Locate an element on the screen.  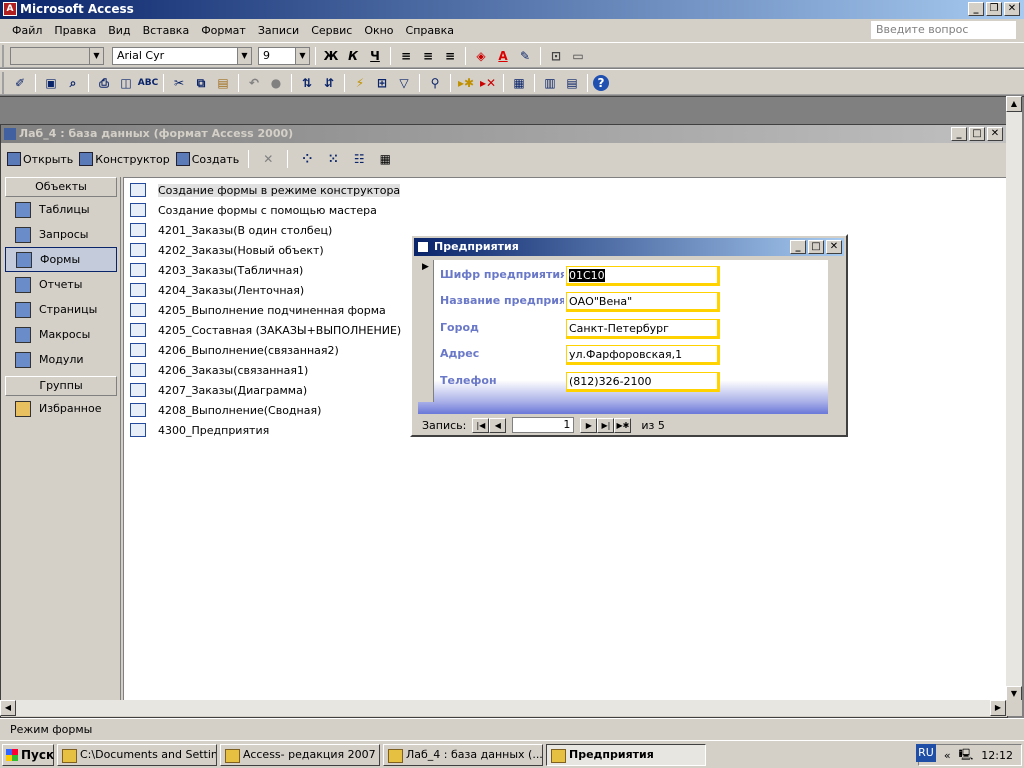
design-button: Конструктор is located at coordinates (124, 159).